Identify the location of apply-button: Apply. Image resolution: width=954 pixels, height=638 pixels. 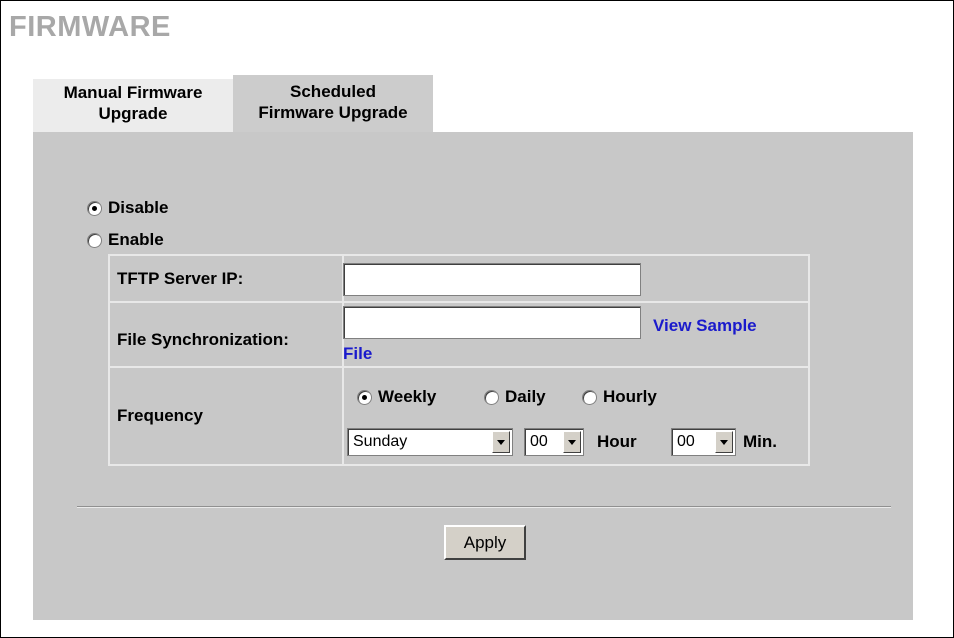
(485, 542).